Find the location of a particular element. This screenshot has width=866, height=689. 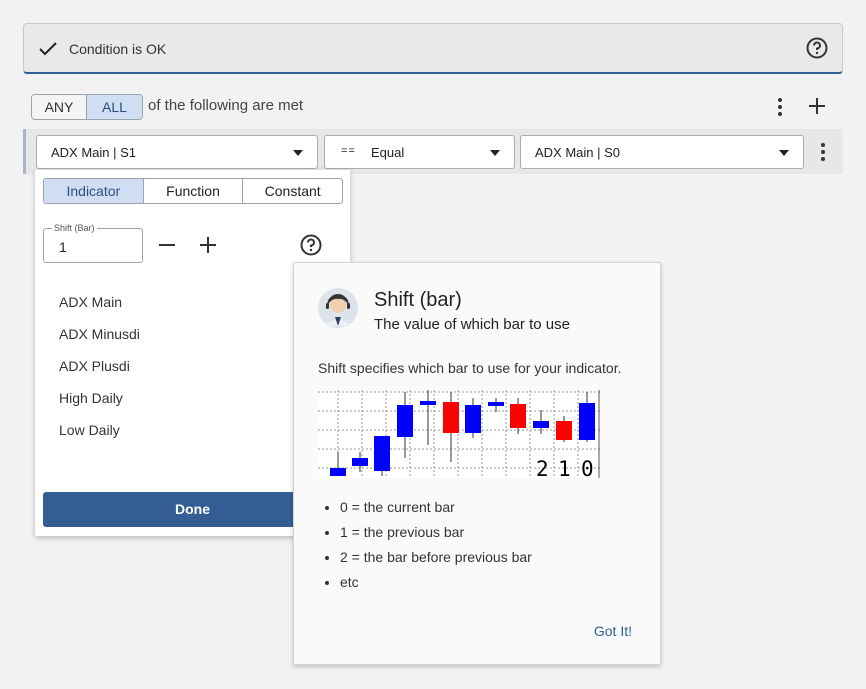

decrement-icon is located at coordinates (167, 245).